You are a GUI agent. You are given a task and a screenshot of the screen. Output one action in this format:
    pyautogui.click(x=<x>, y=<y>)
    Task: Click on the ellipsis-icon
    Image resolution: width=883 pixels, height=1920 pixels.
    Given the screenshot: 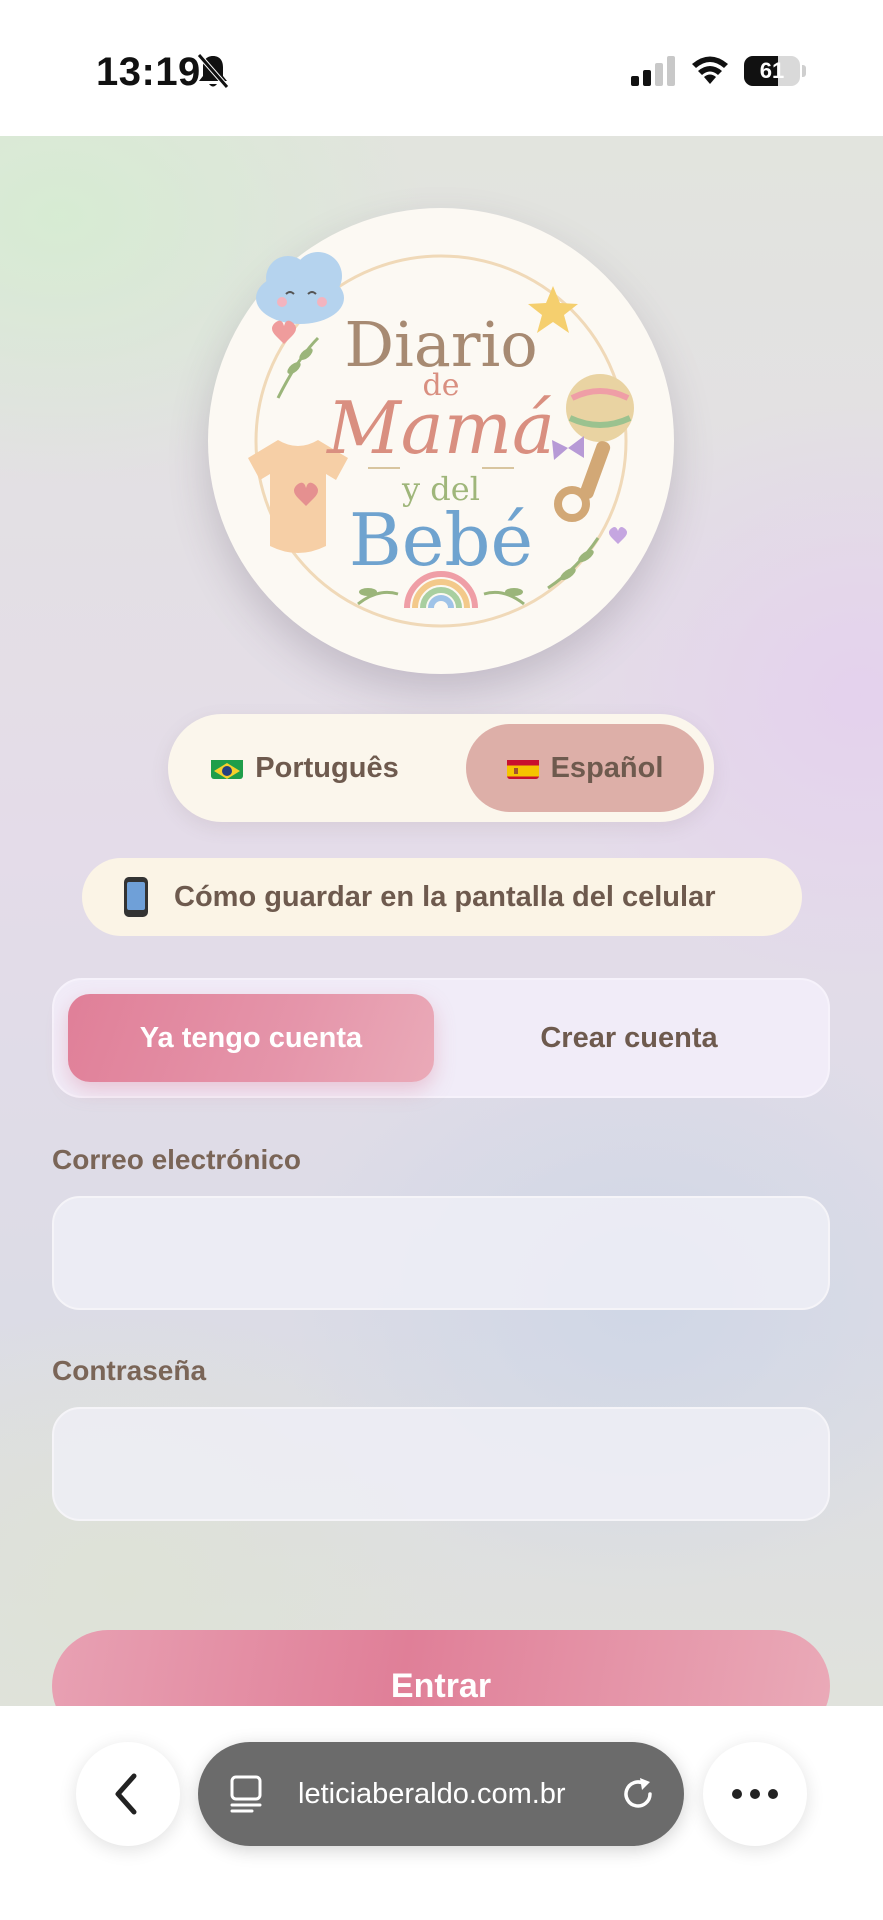 What is the action you would take?
    pyautogui.click(x=755, y=1794)
    